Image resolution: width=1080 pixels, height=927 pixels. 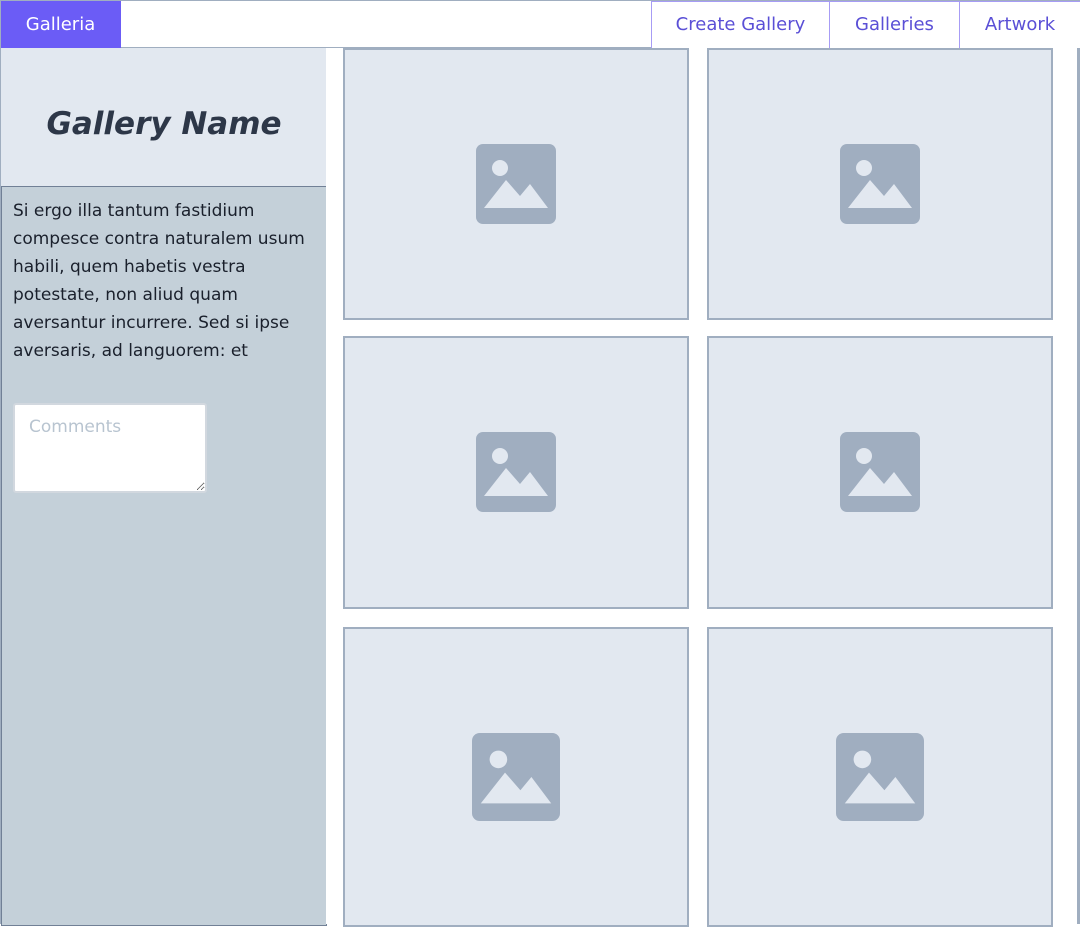 What do you see at coordinates (740, 25) in the screenshot?
I see `create-gallery-button: Create Gallery` at bounding box center [740, 25].